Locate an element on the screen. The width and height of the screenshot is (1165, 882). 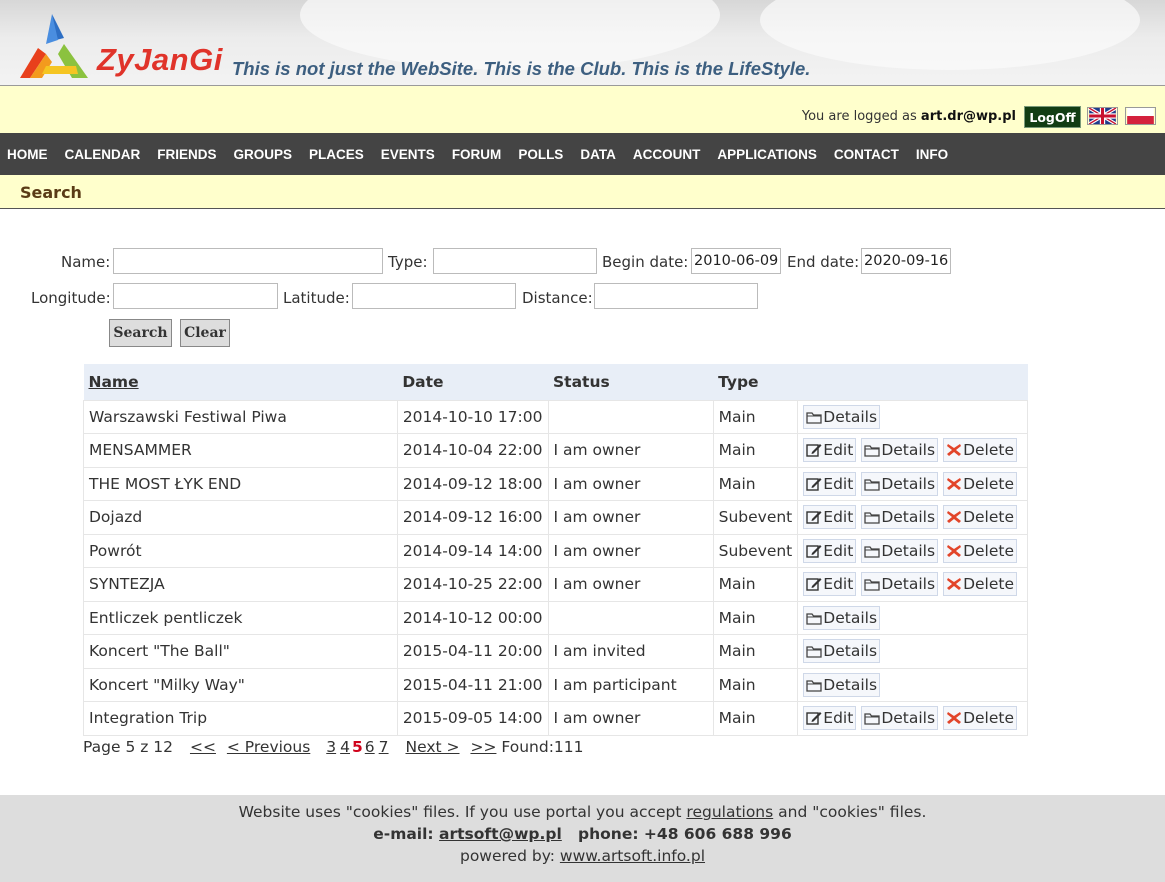
regulations-link: regulations is located at coordinates (729, 812).